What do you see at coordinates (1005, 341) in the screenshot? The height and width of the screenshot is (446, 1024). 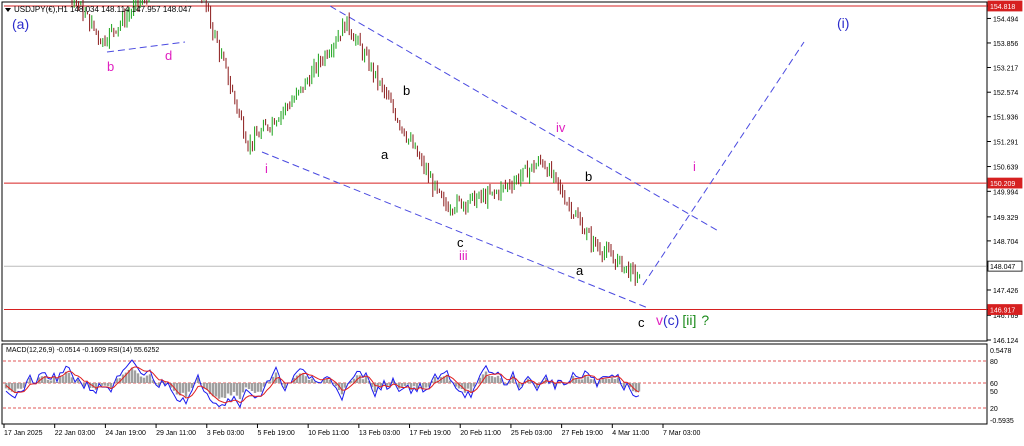 I see `price-tick-label: 146.124` at bounding box center [1005, 341].